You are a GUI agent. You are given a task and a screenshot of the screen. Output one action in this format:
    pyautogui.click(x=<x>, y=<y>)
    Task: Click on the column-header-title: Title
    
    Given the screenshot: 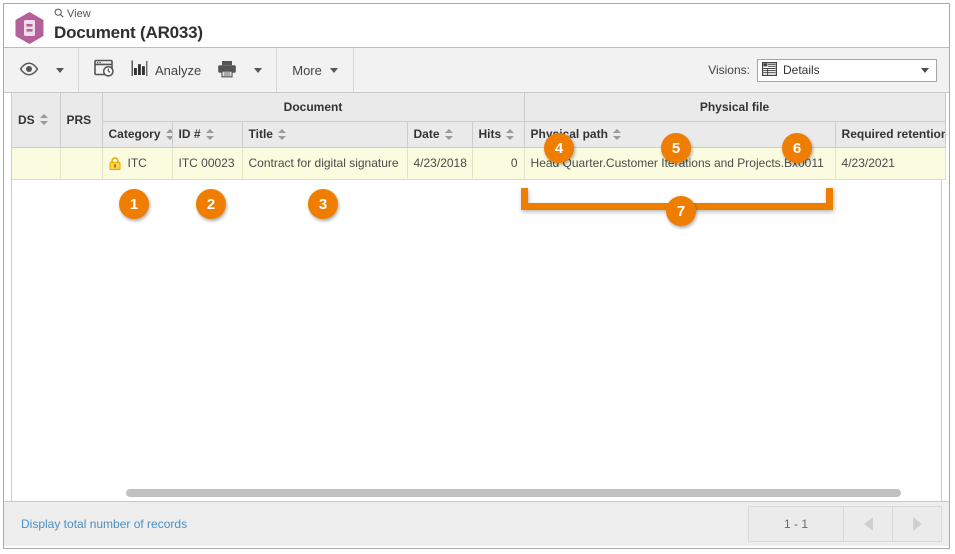 What is the action you would take?
    pyautogui.click(x=325, y=134)
    